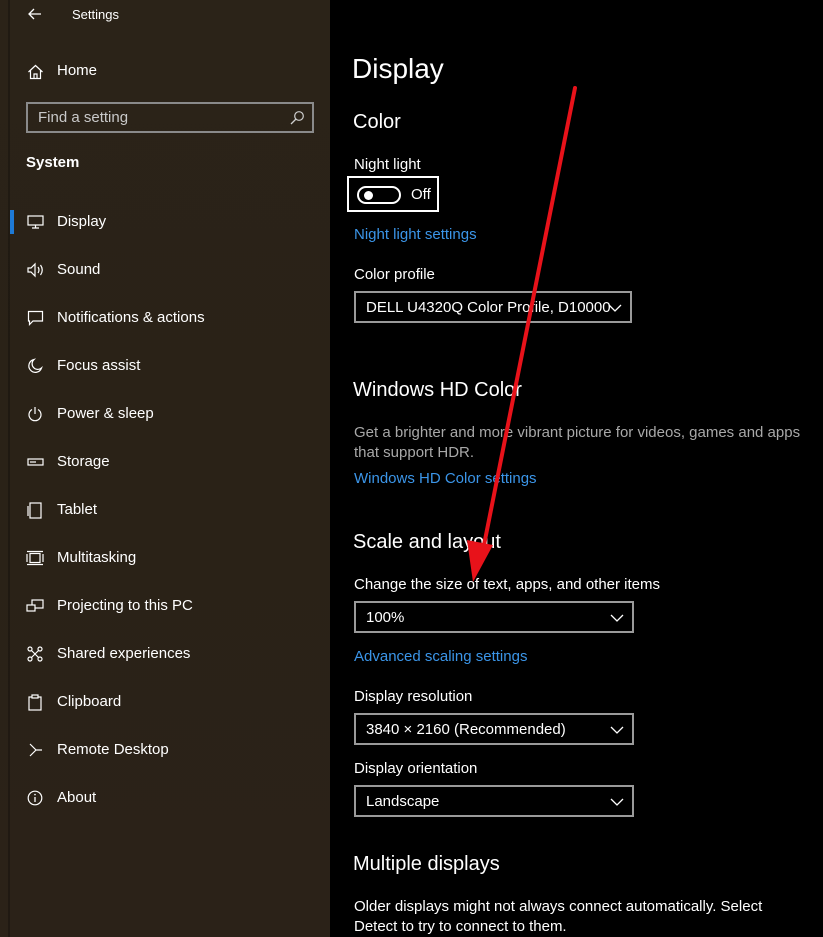 The height and width of the screenshot is (937, 823). Describe the element at coordinates (77, 70) in the screenshot. I see `sidebar-item-label: Home` at that location.